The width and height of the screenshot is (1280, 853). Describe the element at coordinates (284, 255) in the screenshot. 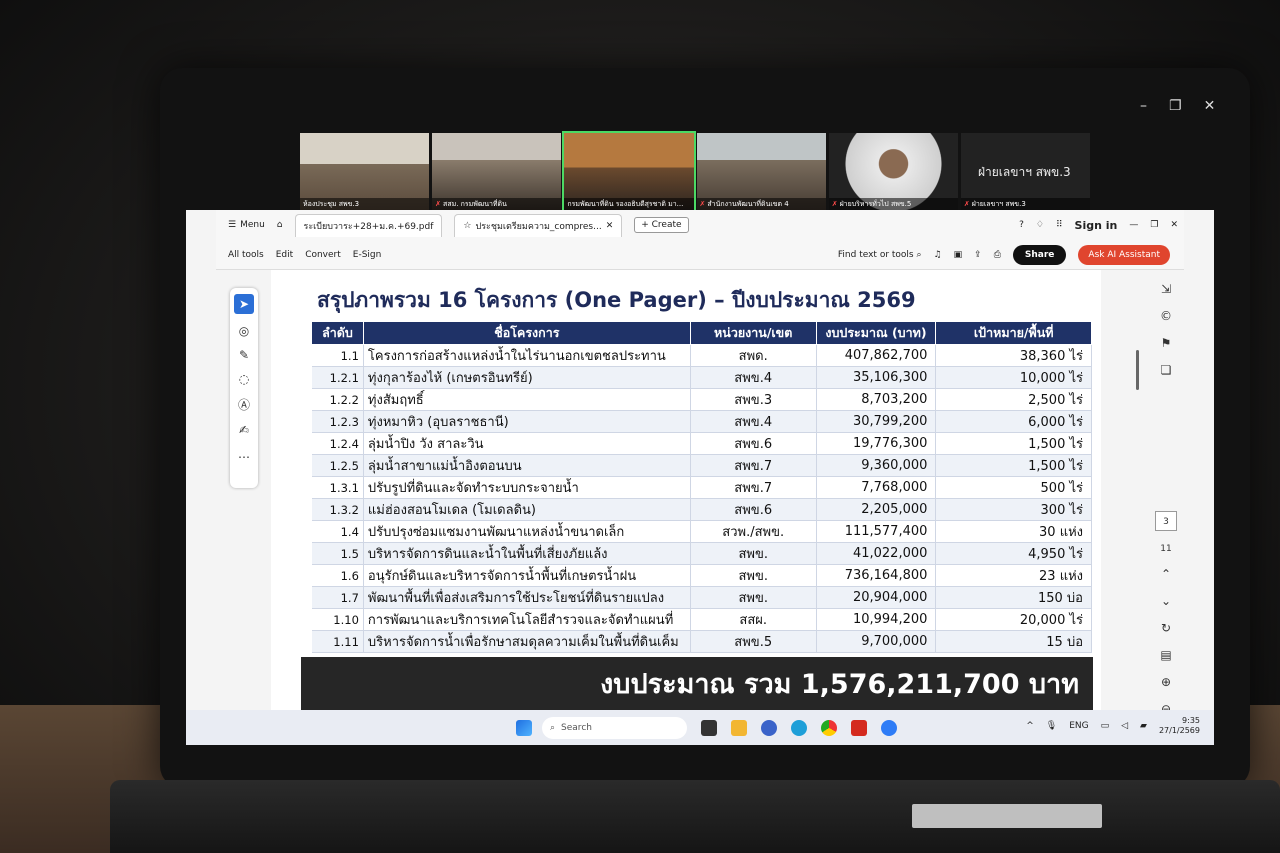

I see `edit-button: Edit` at that location.